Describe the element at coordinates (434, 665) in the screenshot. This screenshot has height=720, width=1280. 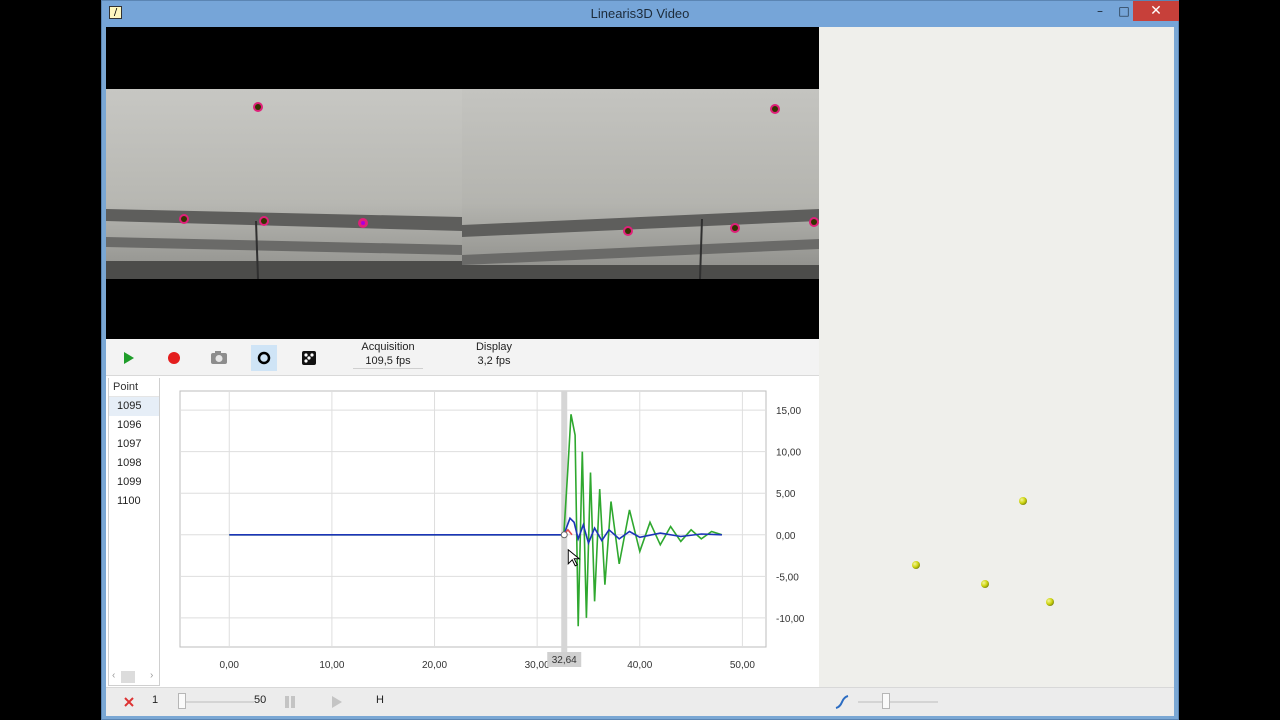
I see `x-tick-label: 20,00` at that location.